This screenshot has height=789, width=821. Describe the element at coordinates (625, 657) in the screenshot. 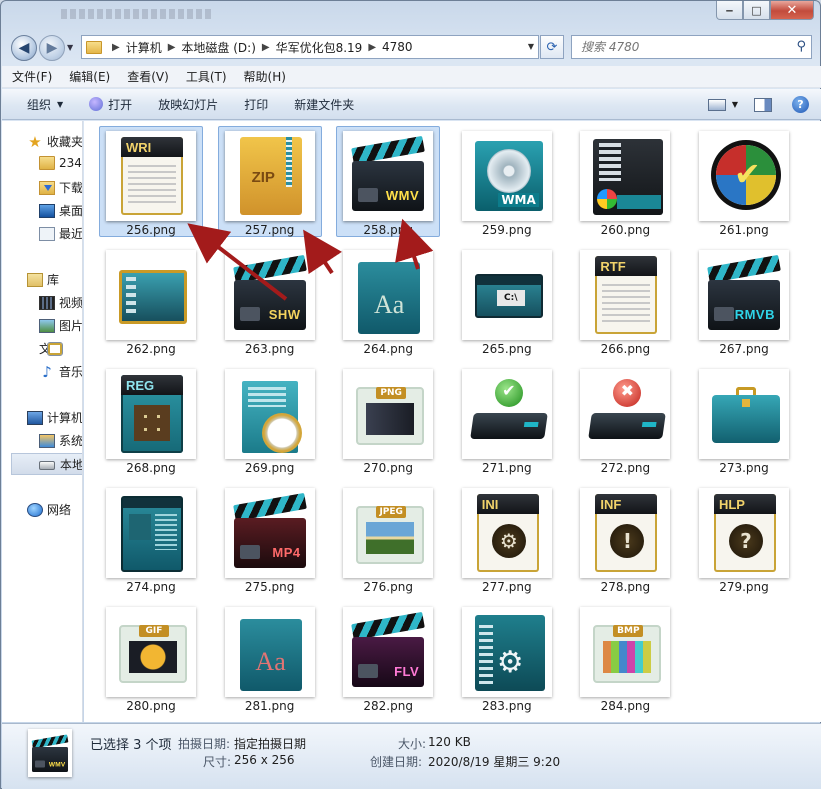

I see `file-item: BMP 284.png` at that location.